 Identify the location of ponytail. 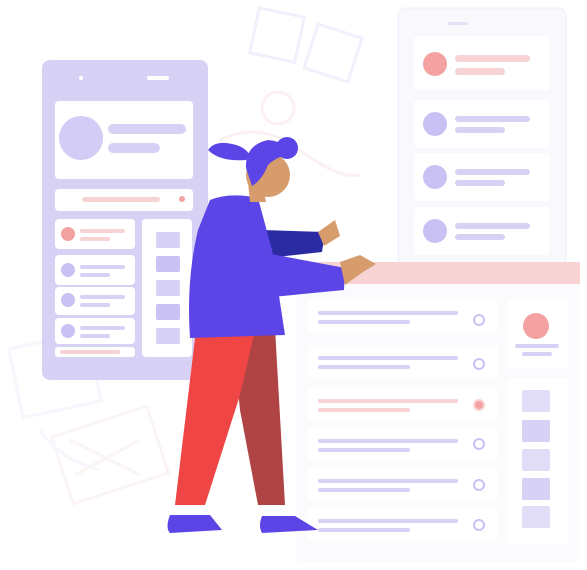
(229, 151).